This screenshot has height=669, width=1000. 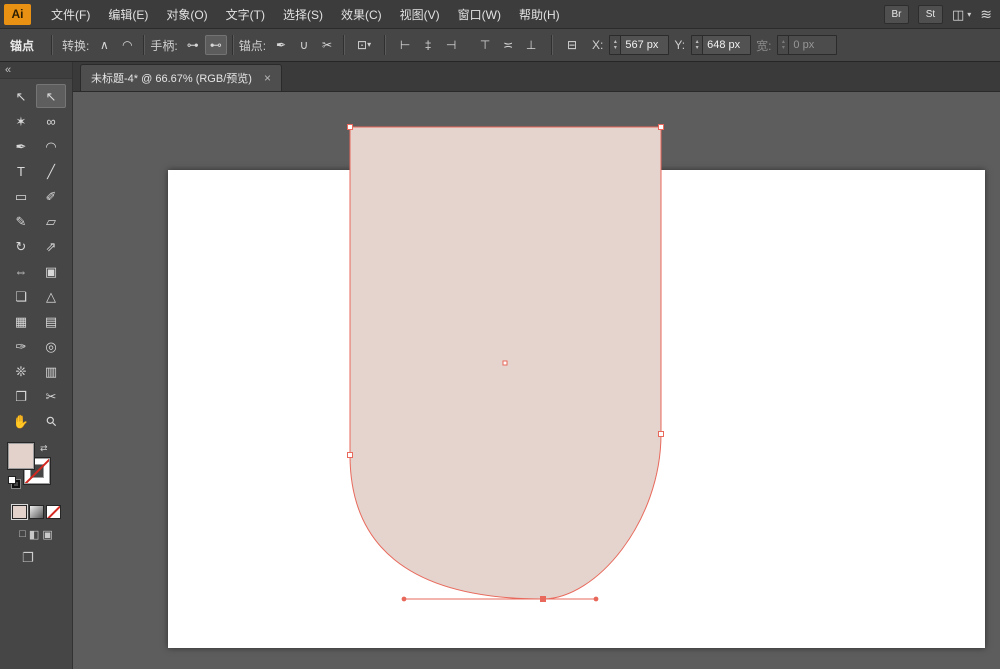 I want to click on collapse-panel-button: «, so click(x=8, y=70).